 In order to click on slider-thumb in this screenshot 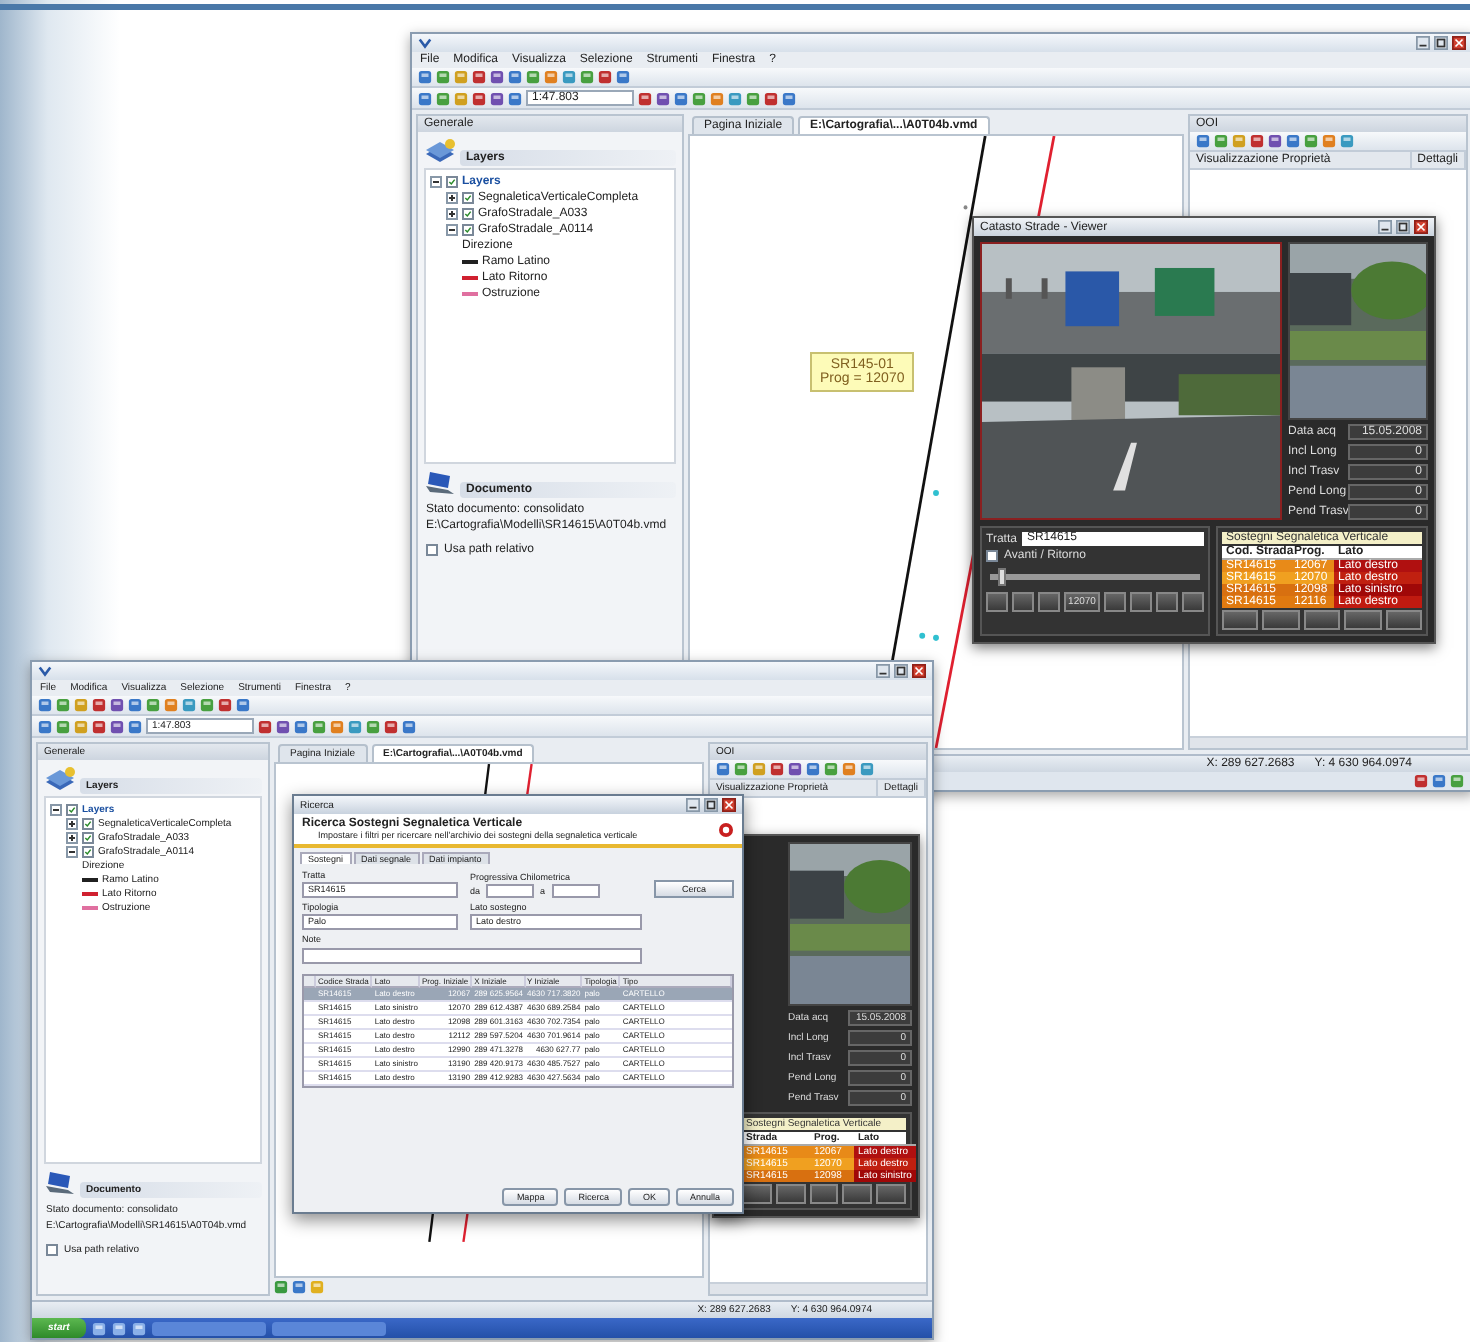, I will do `click(1002, 577)`.